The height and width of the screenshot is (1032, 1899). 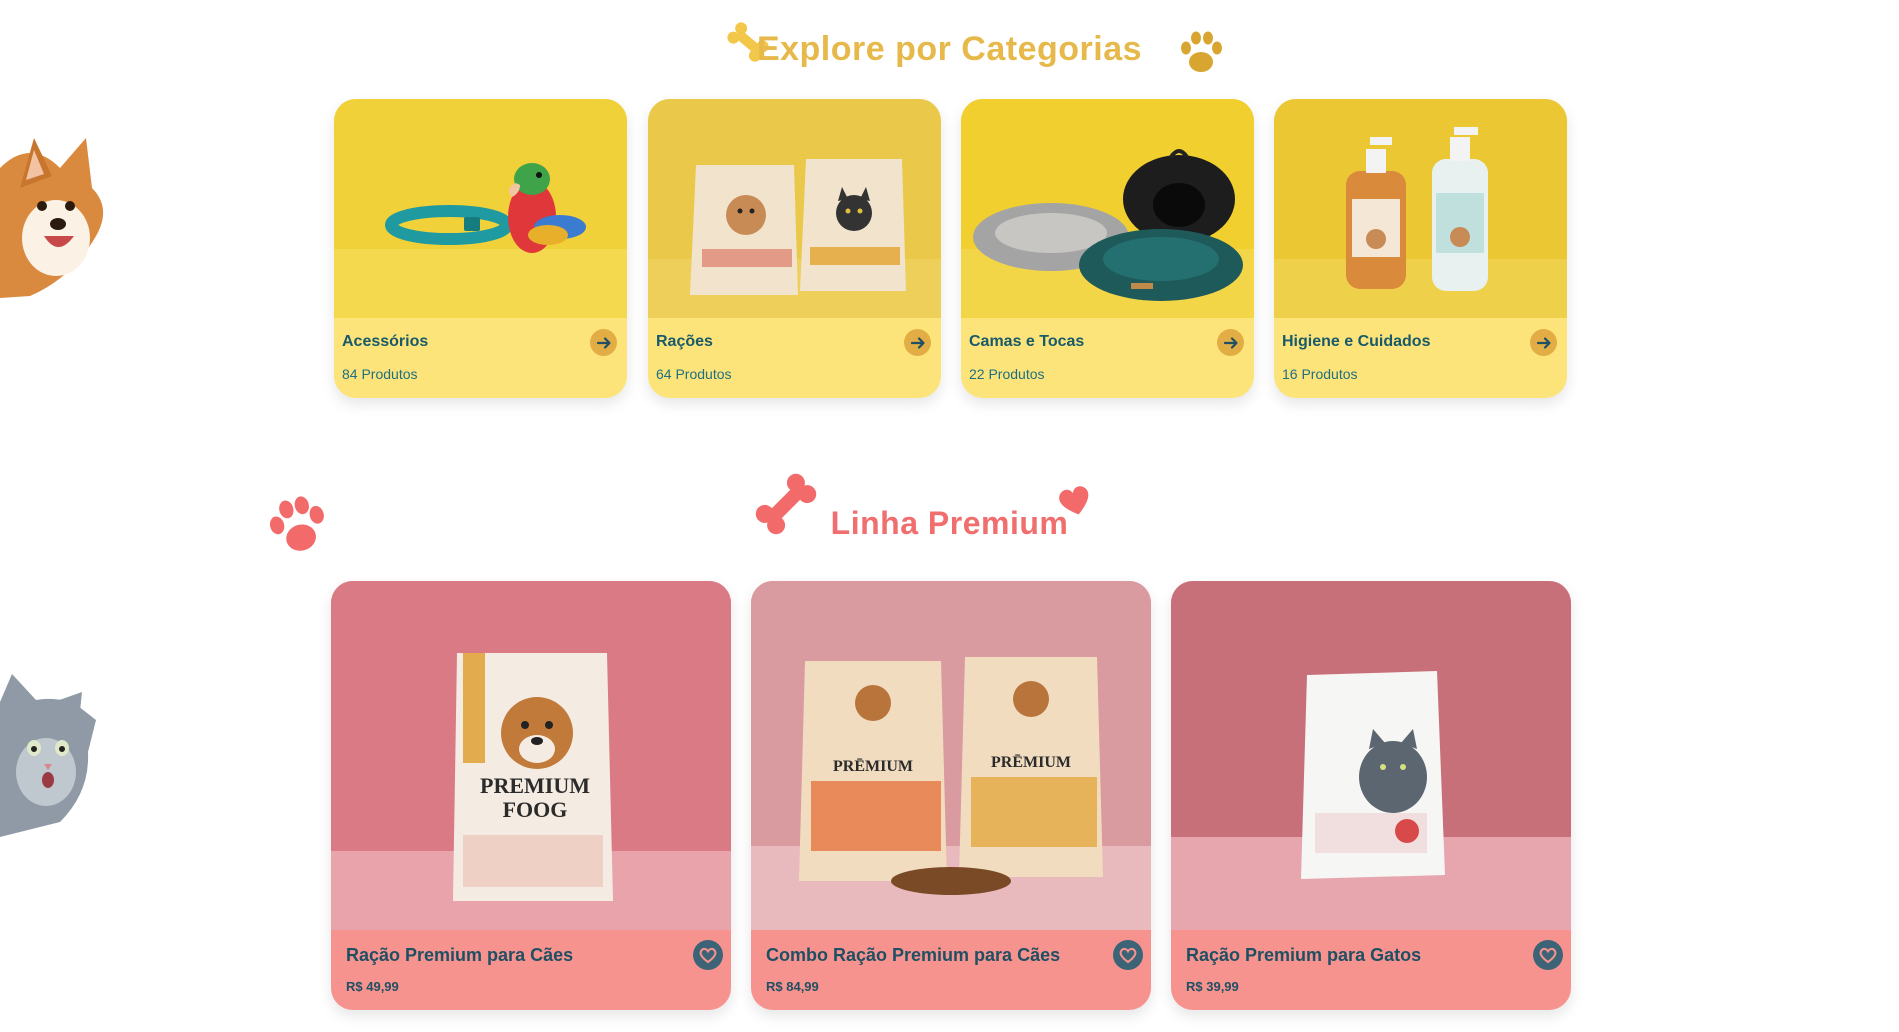 What do you see at coordinates (48, 755) in the screenshot?
I see `cat-mascot-image` at bounding box center [48, 755].